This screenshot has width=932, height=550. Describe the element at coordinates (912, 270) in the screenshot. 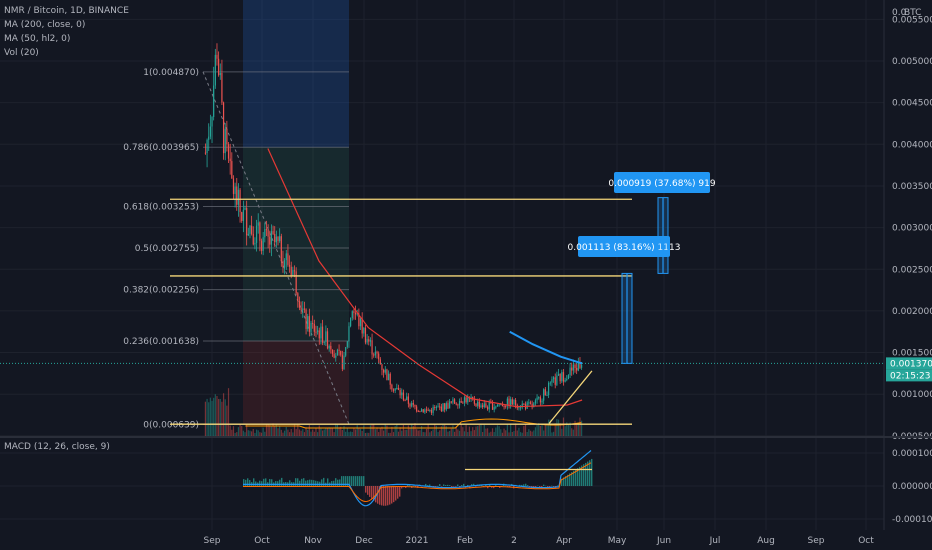

I see `y-tick-label: 0.002500` at that location.